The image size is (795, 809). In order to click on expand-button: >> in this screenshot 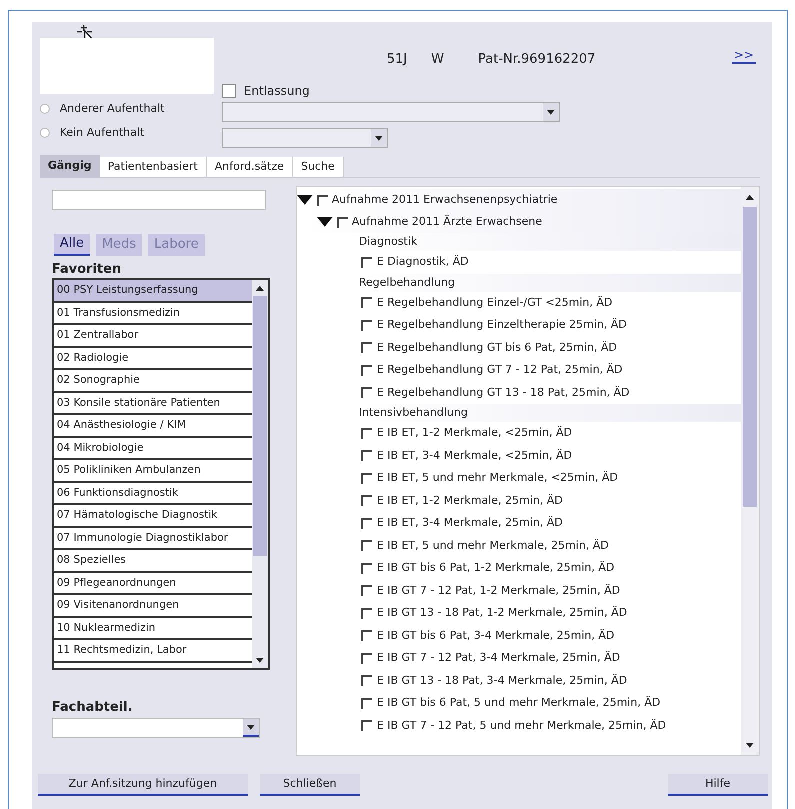, I will do `click(744, 56)`.